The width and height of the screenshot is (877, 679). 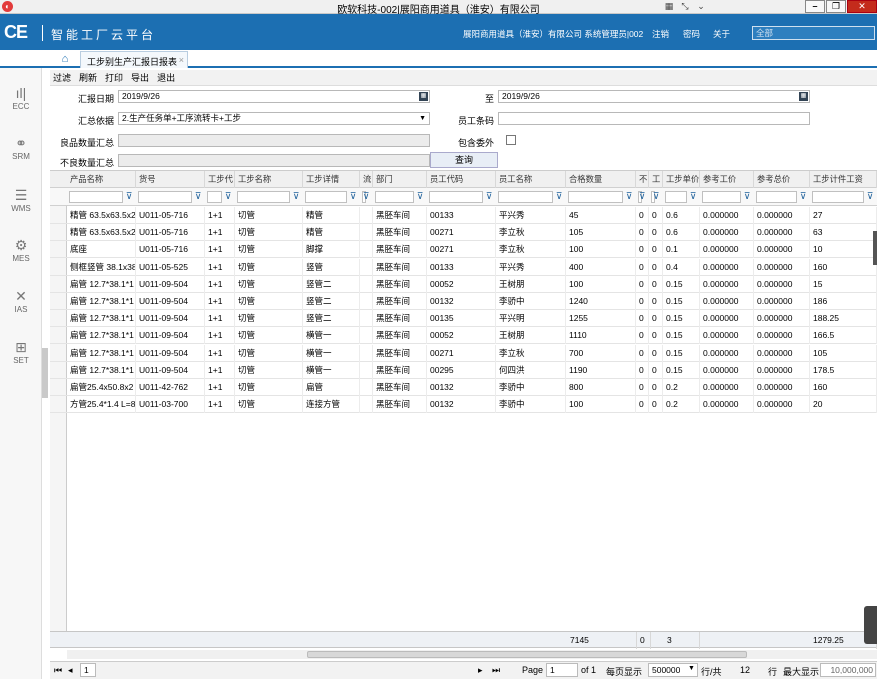 What do you see at coordinates (836, 6) in the screenshot?
I see `maximize-button: ❐` at bounding box center [836, 6].